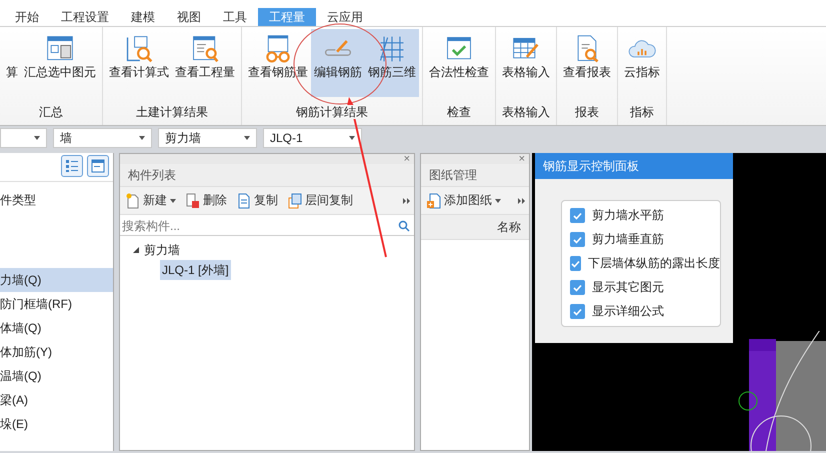 This screenshot has height=453, width=826. What do you see at coordinates (139, 63) in the screenshot?
I see `ribbon-button: 查看计算式` at bounding box center [139, 63].